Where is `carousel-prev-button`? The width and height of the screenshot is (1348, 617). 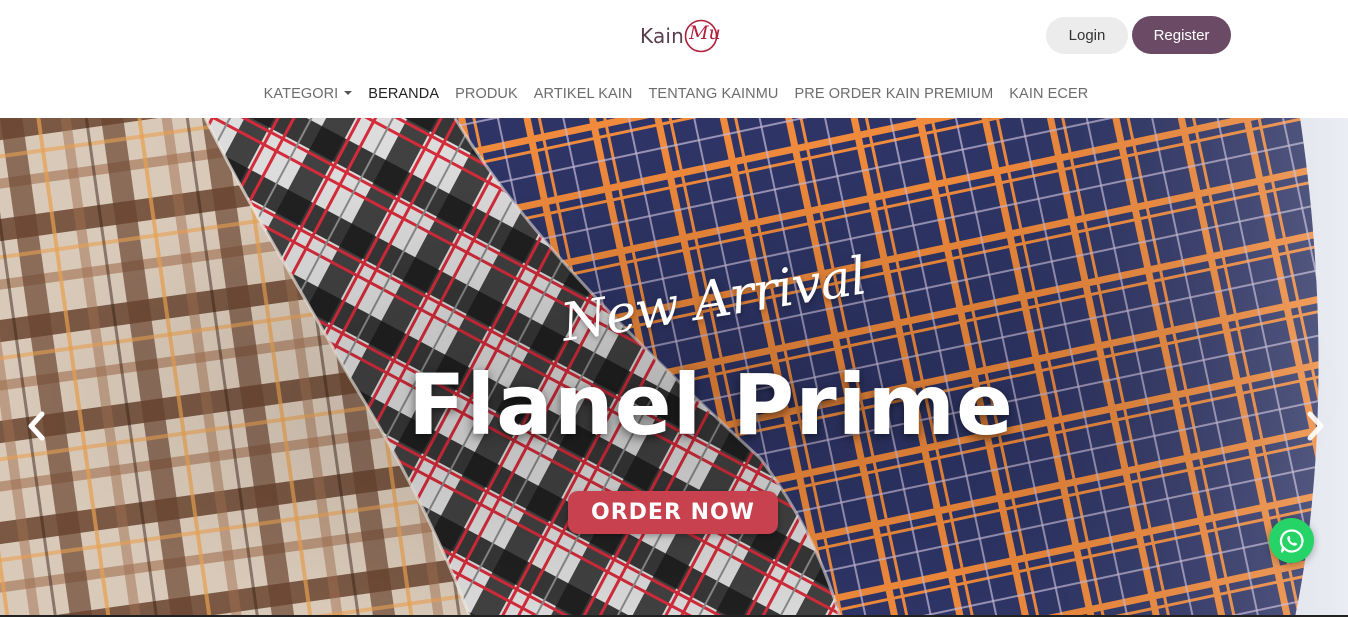
carousel-prev-button is located at coordinates (37, 426).